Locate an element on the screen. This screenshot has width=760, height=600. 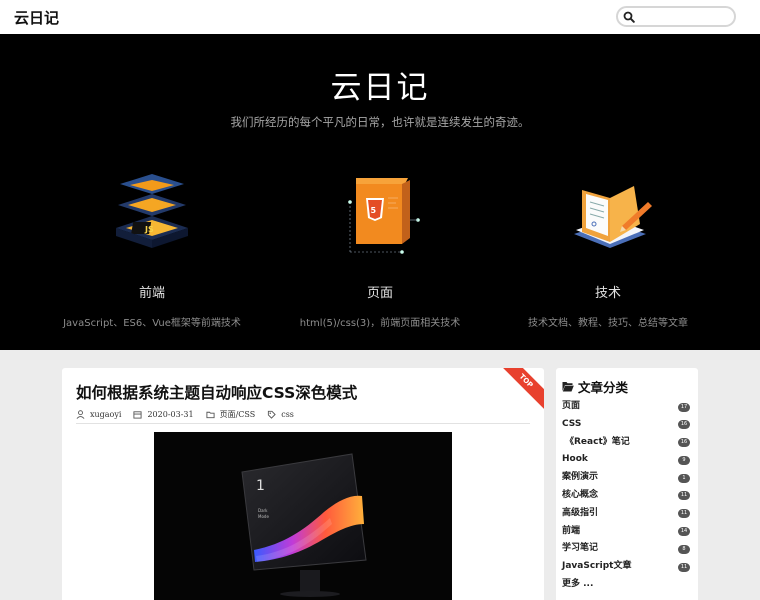
feature-title: 前端 is located at coordinates (151, 293).